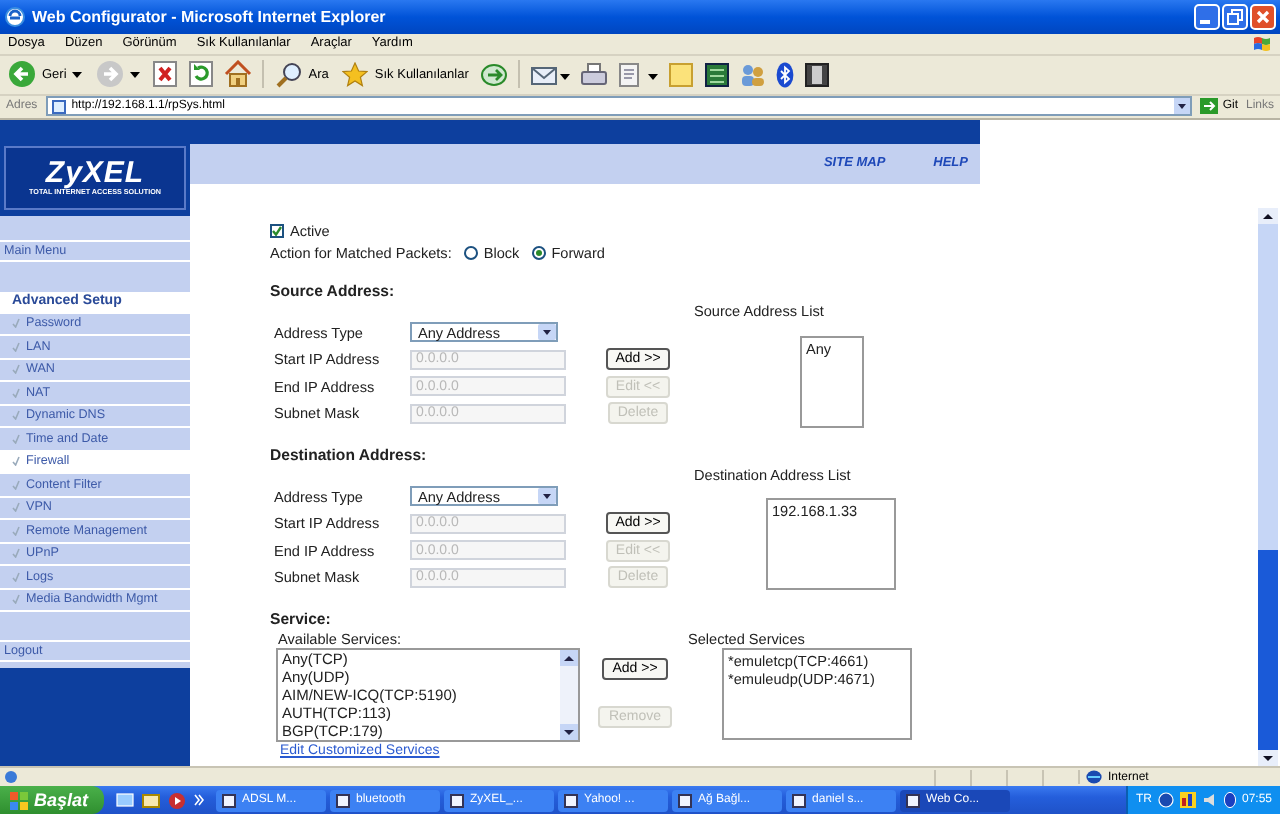 Image resolution: width=1280 pixels, height=814 pixels. I want to click on window-title: Web Configurator - Microsoft Internet Explorer, so click(210, 16).